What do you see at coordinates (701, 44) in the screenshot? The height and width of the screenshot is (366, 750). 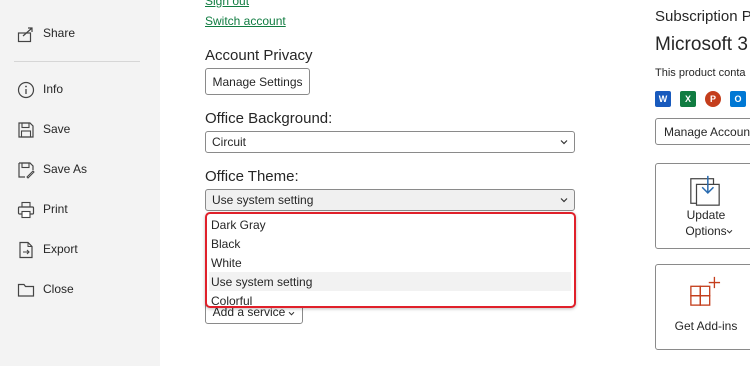 I see `product-name: Microsoft 3` at bounding box center [701, 44].